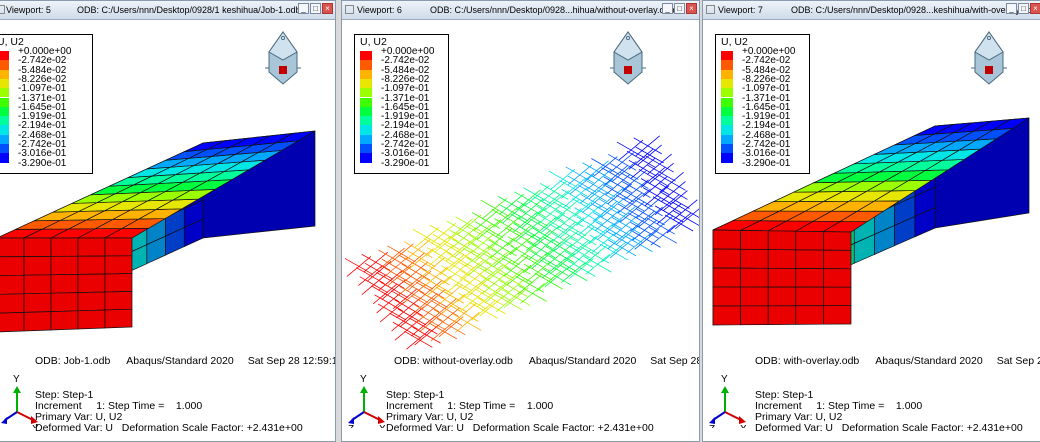  What do you see at coordinates (382, 426) in the screenshot?
I see `x-axis-label: X` at bounding box center [382, 426].